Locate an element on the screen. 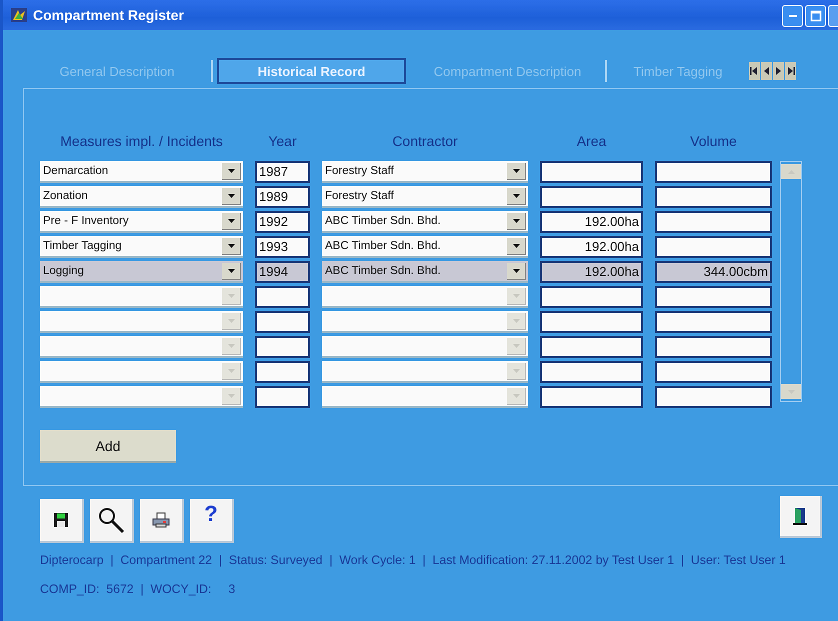  door-icon is located at coordinates (800, 516).